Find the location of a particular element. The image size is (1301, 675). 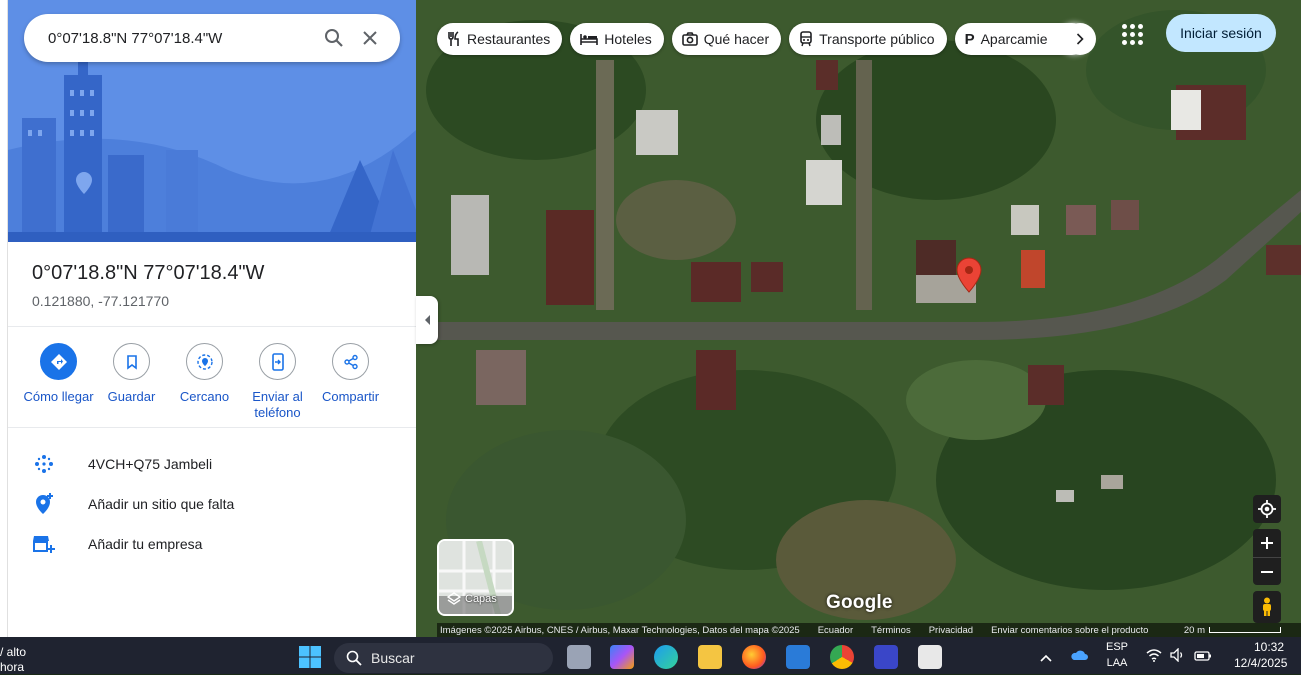

parking-icon: P is located at coordinates (969, 39).